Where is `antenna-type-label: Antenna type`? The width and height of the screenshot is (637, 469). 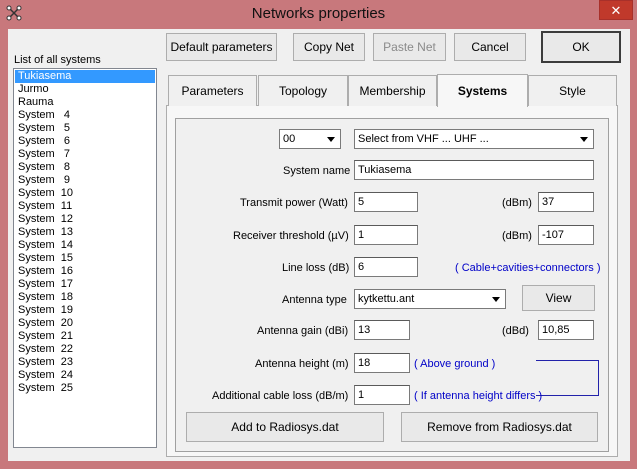
antenna-type-label: Antenna type is located at coordinates (314, 300).